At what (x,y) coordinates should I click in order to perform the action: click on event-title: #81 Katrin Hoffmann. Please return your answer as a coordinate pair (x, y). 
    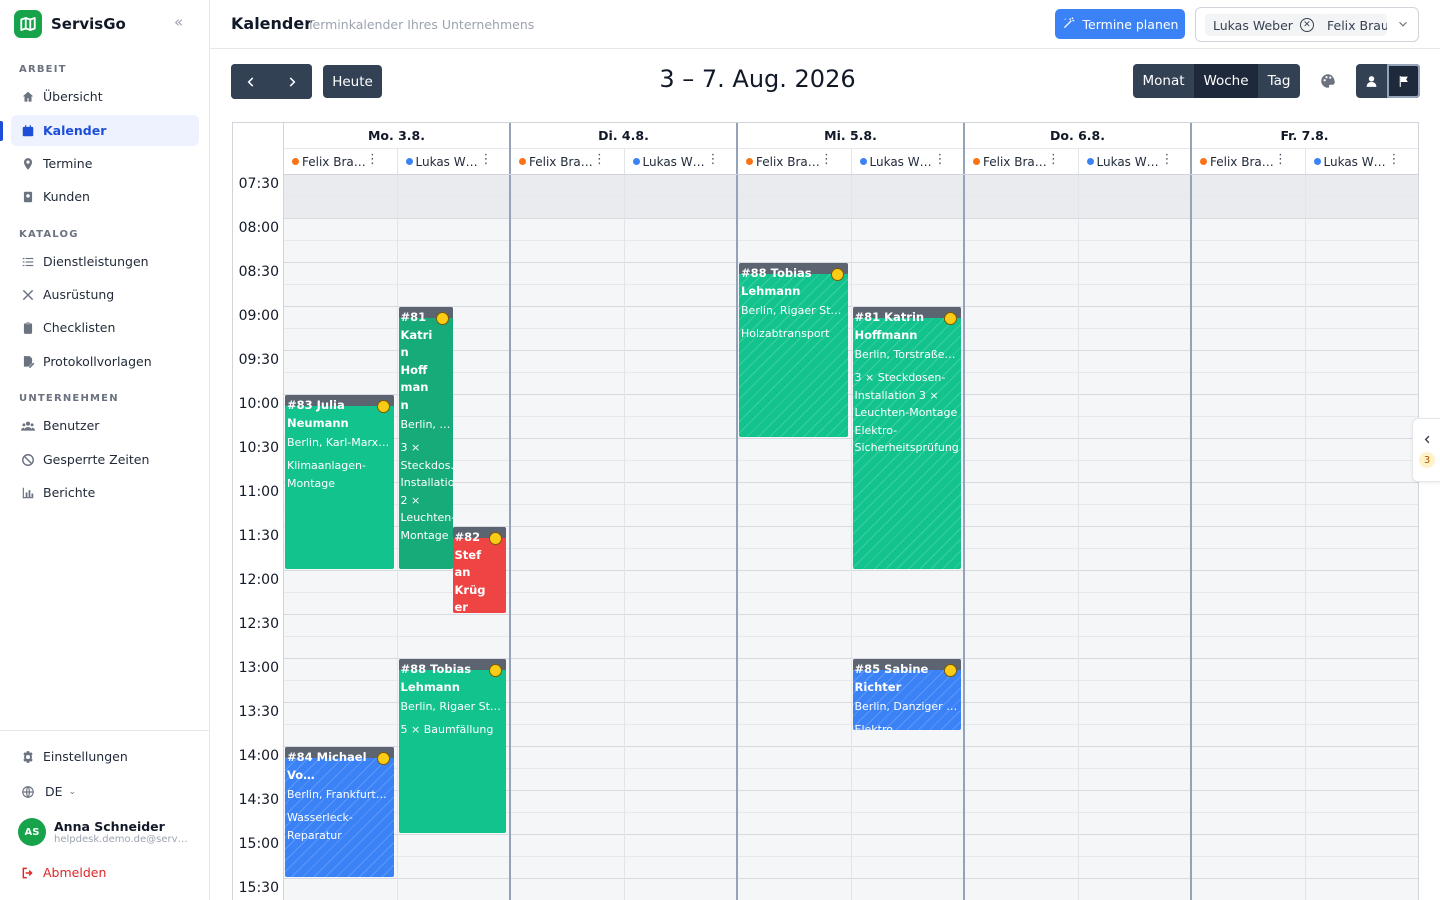
    Looking at the image, I should click on (889, 326).